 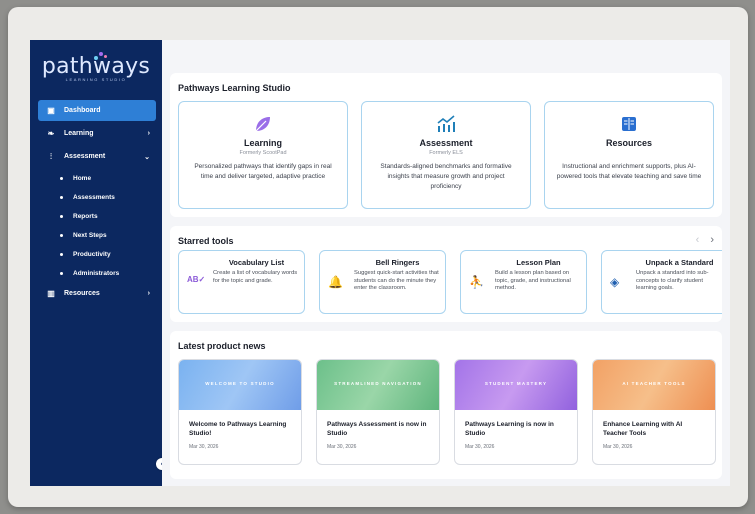 I want to click on section-title: Latest product news, so click(x=222, y=346).